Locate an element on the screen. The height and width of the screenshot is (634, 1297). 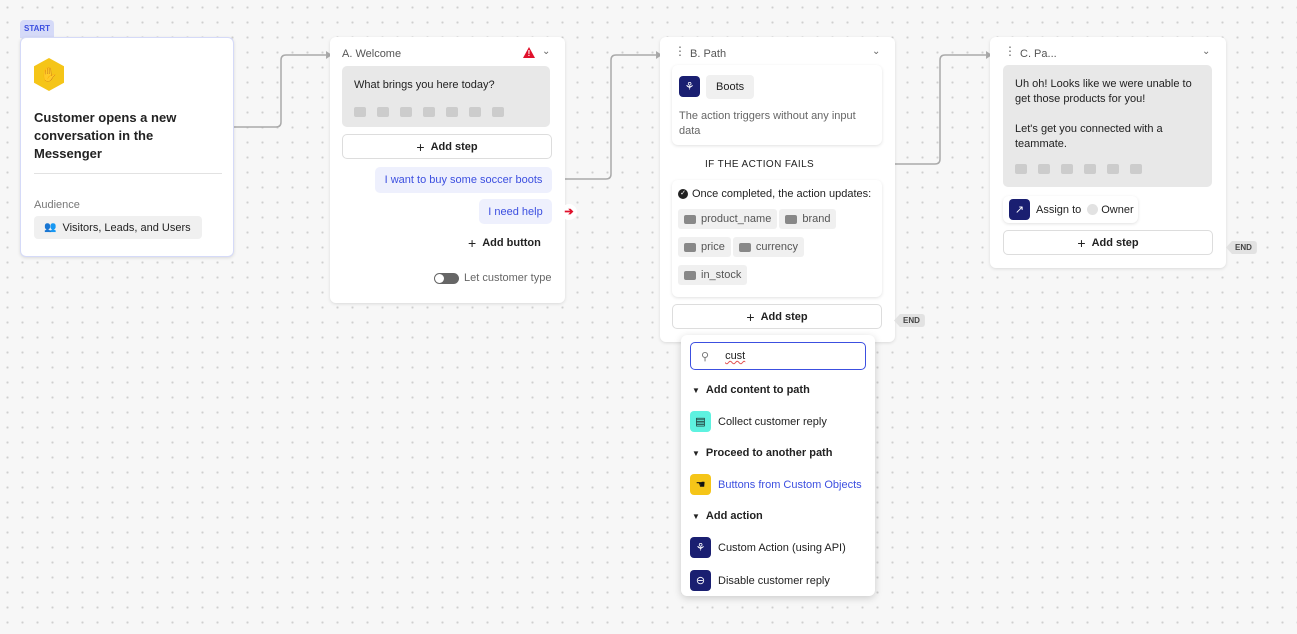
assign-action: ↗ Assign to Owner is located at coordinates (1070, 209).